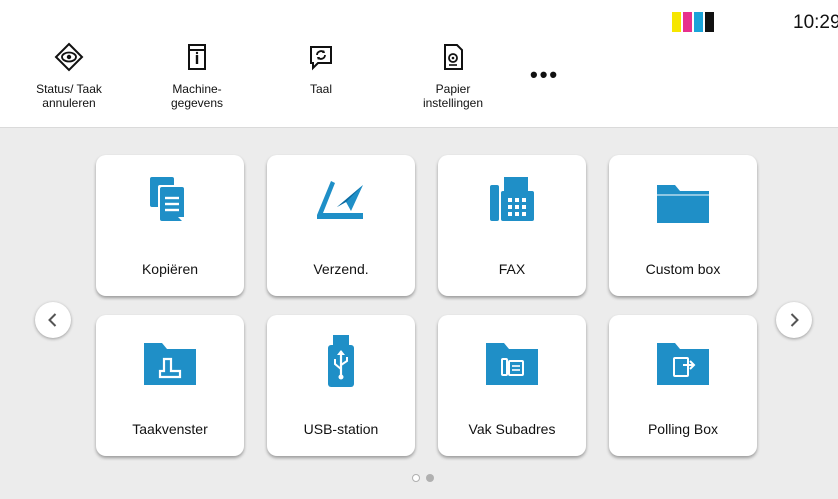  What do you see at coordinates (512, 269) in the screenshot?
I see `tile-label: FAX` at bounding box center [512, 269].